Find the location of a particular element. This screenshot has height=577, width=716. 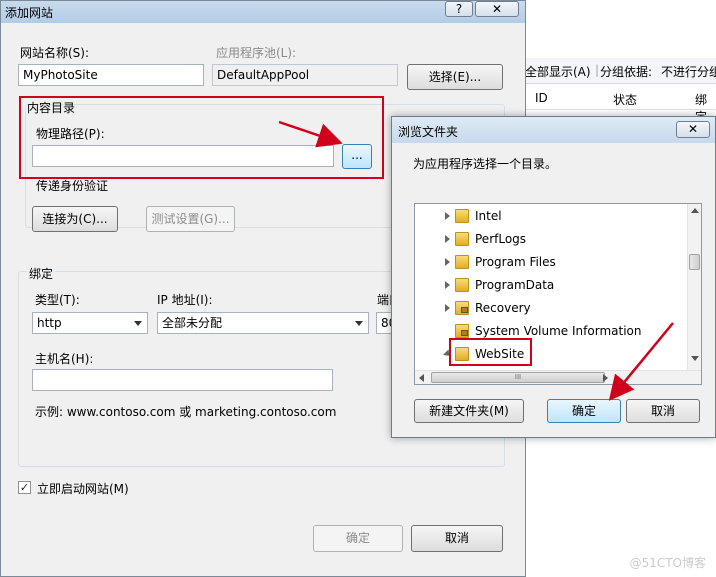

watermark-text: @51CTO博客 is located at coordinates (667, 563).